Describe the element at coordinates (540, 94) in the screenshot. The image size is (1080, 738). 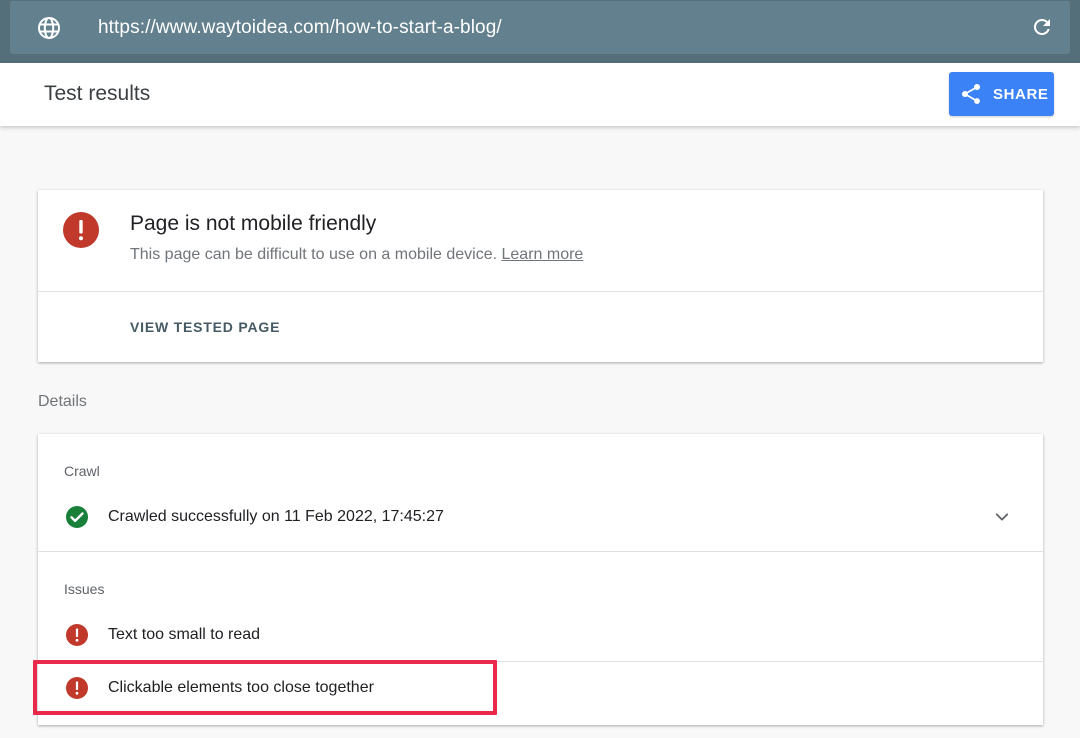
I see `results-header: Test results SHARE` at that location.